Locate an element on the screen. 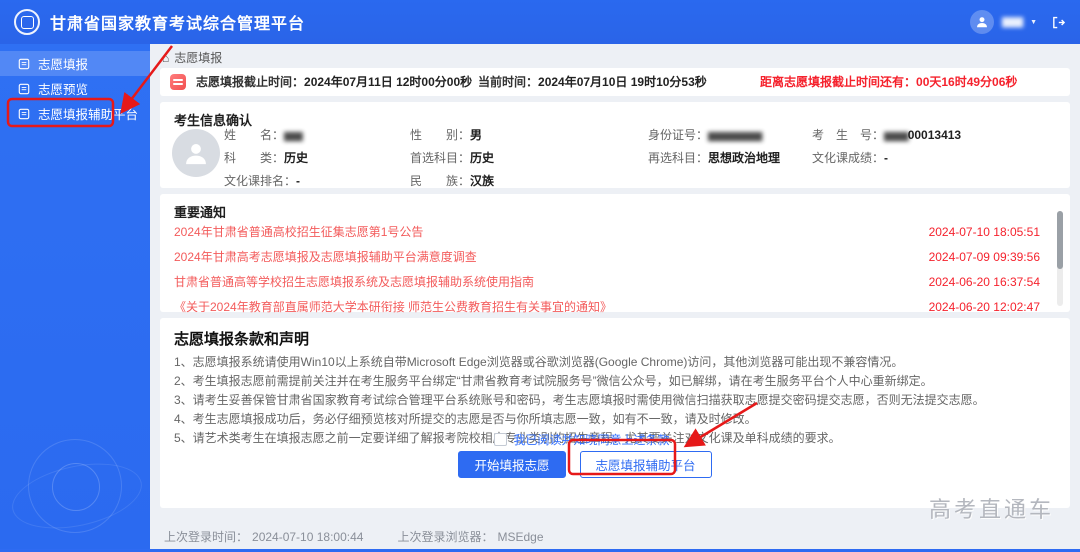 This screenshot has height=552, width=1080. field-culture-score: 文化课成绩：- is located at coordinates (850, 158).